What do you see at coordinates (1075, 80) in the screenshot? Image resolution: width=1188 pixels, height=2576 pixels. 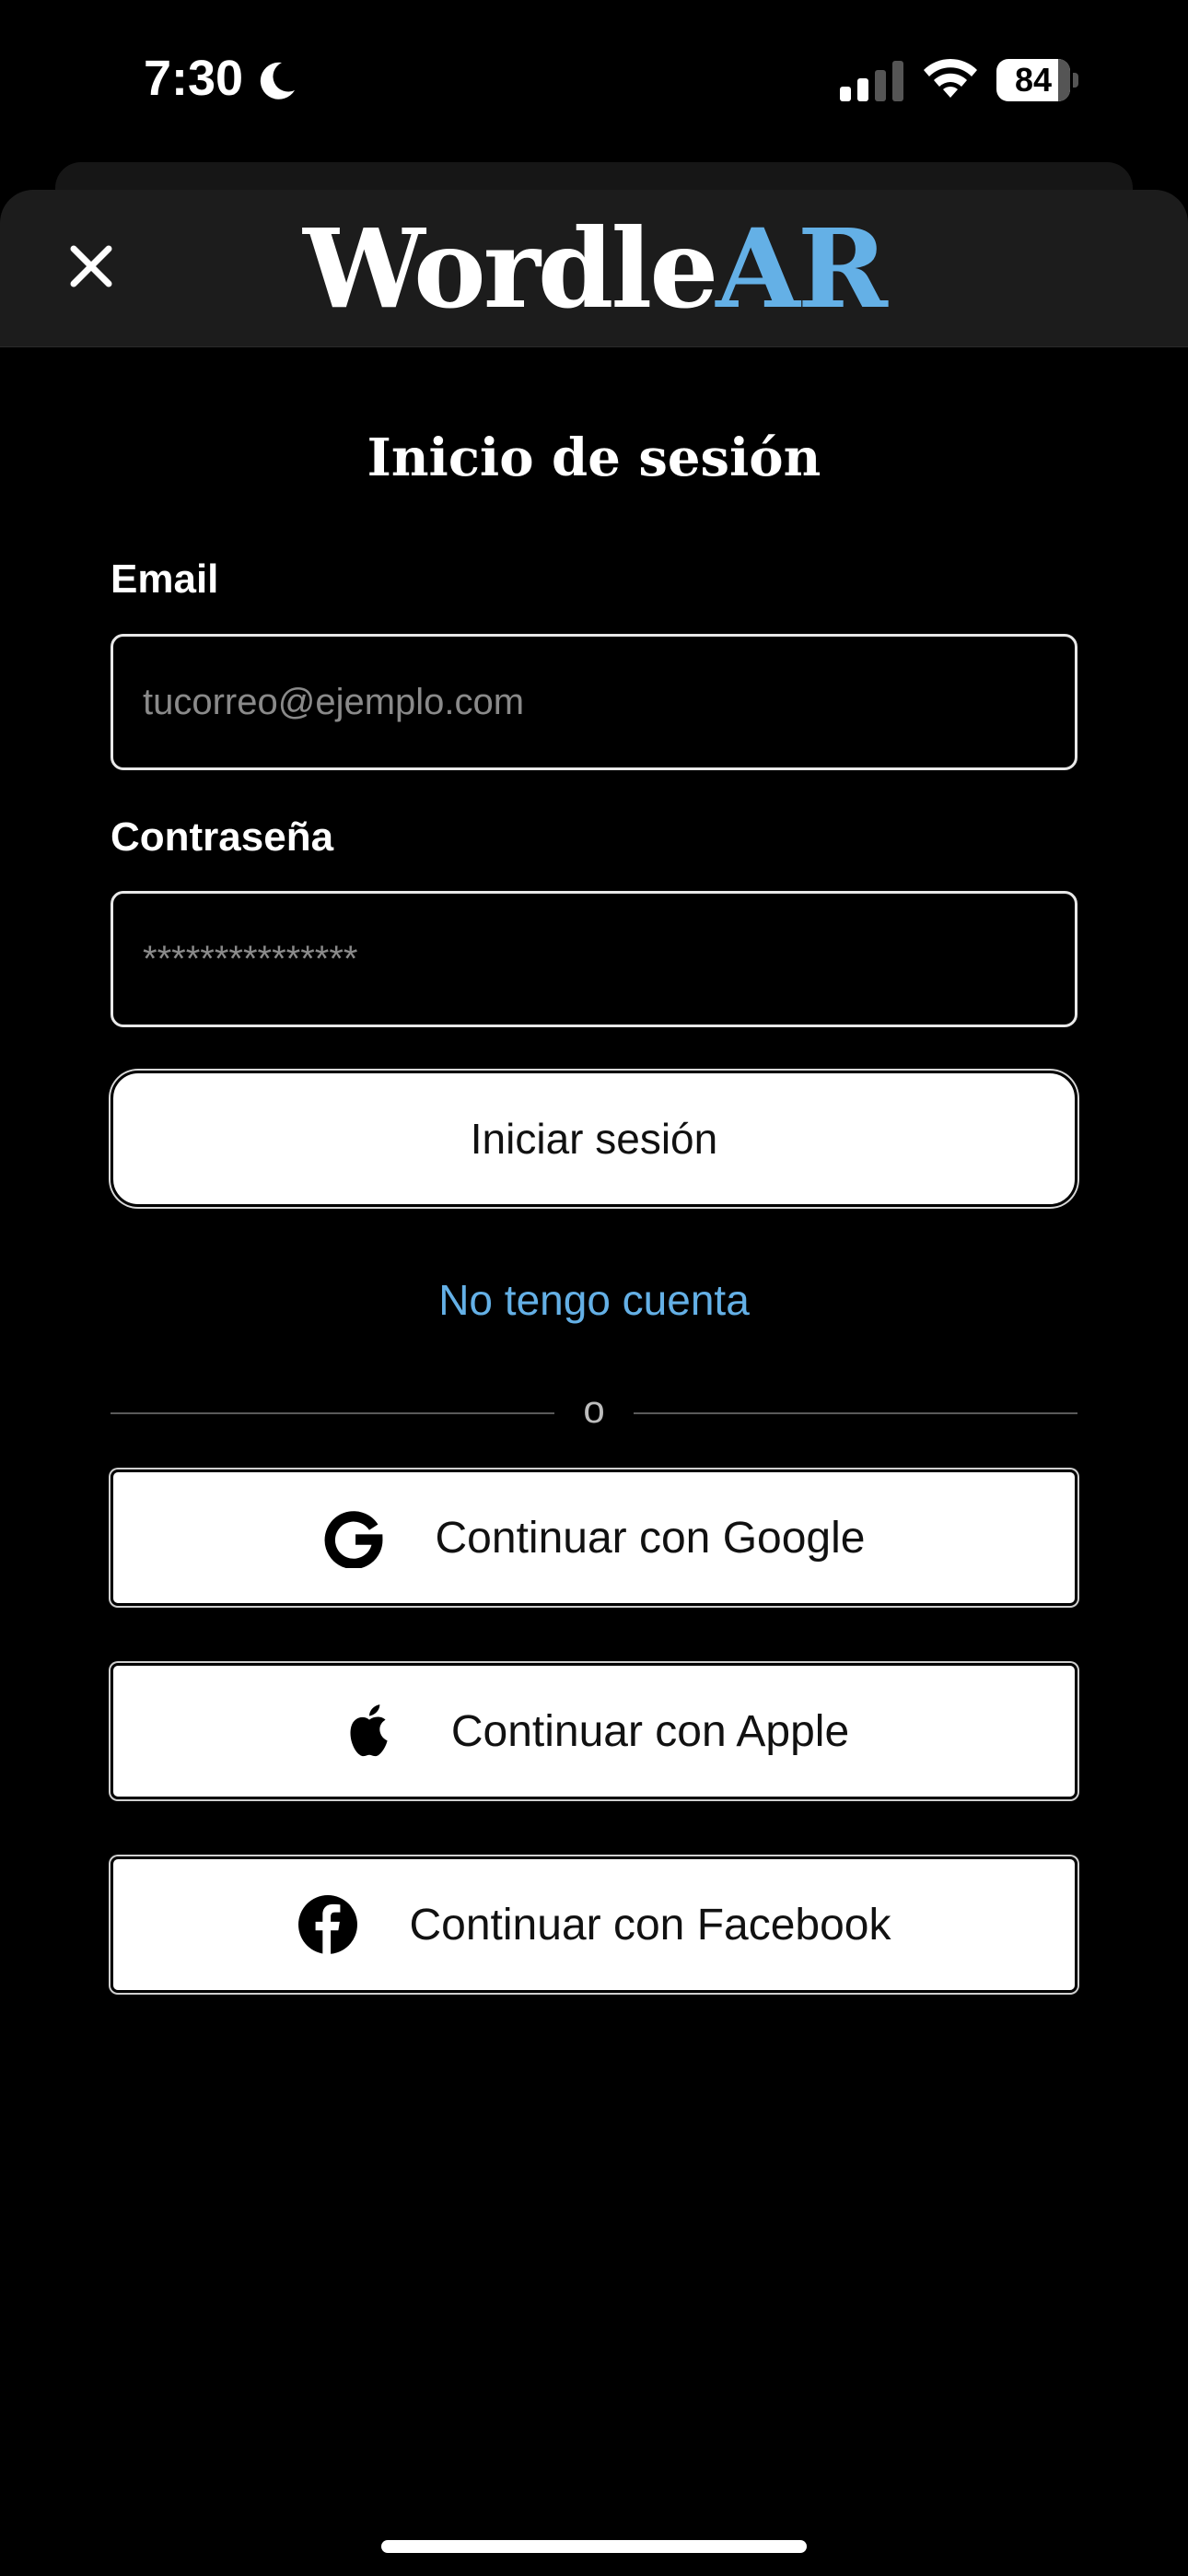 I see `battery-tip` at bounding box center [1075, 80].